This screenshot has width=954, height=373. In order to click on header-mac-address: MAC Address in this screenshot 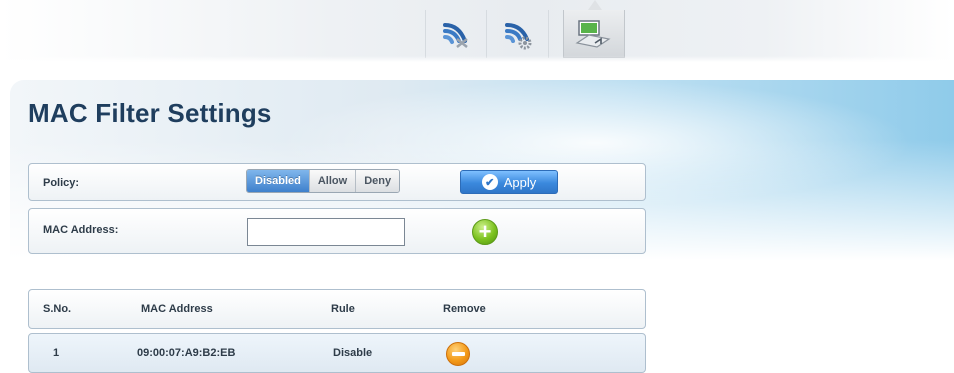, I will do `click(177, 309)`.